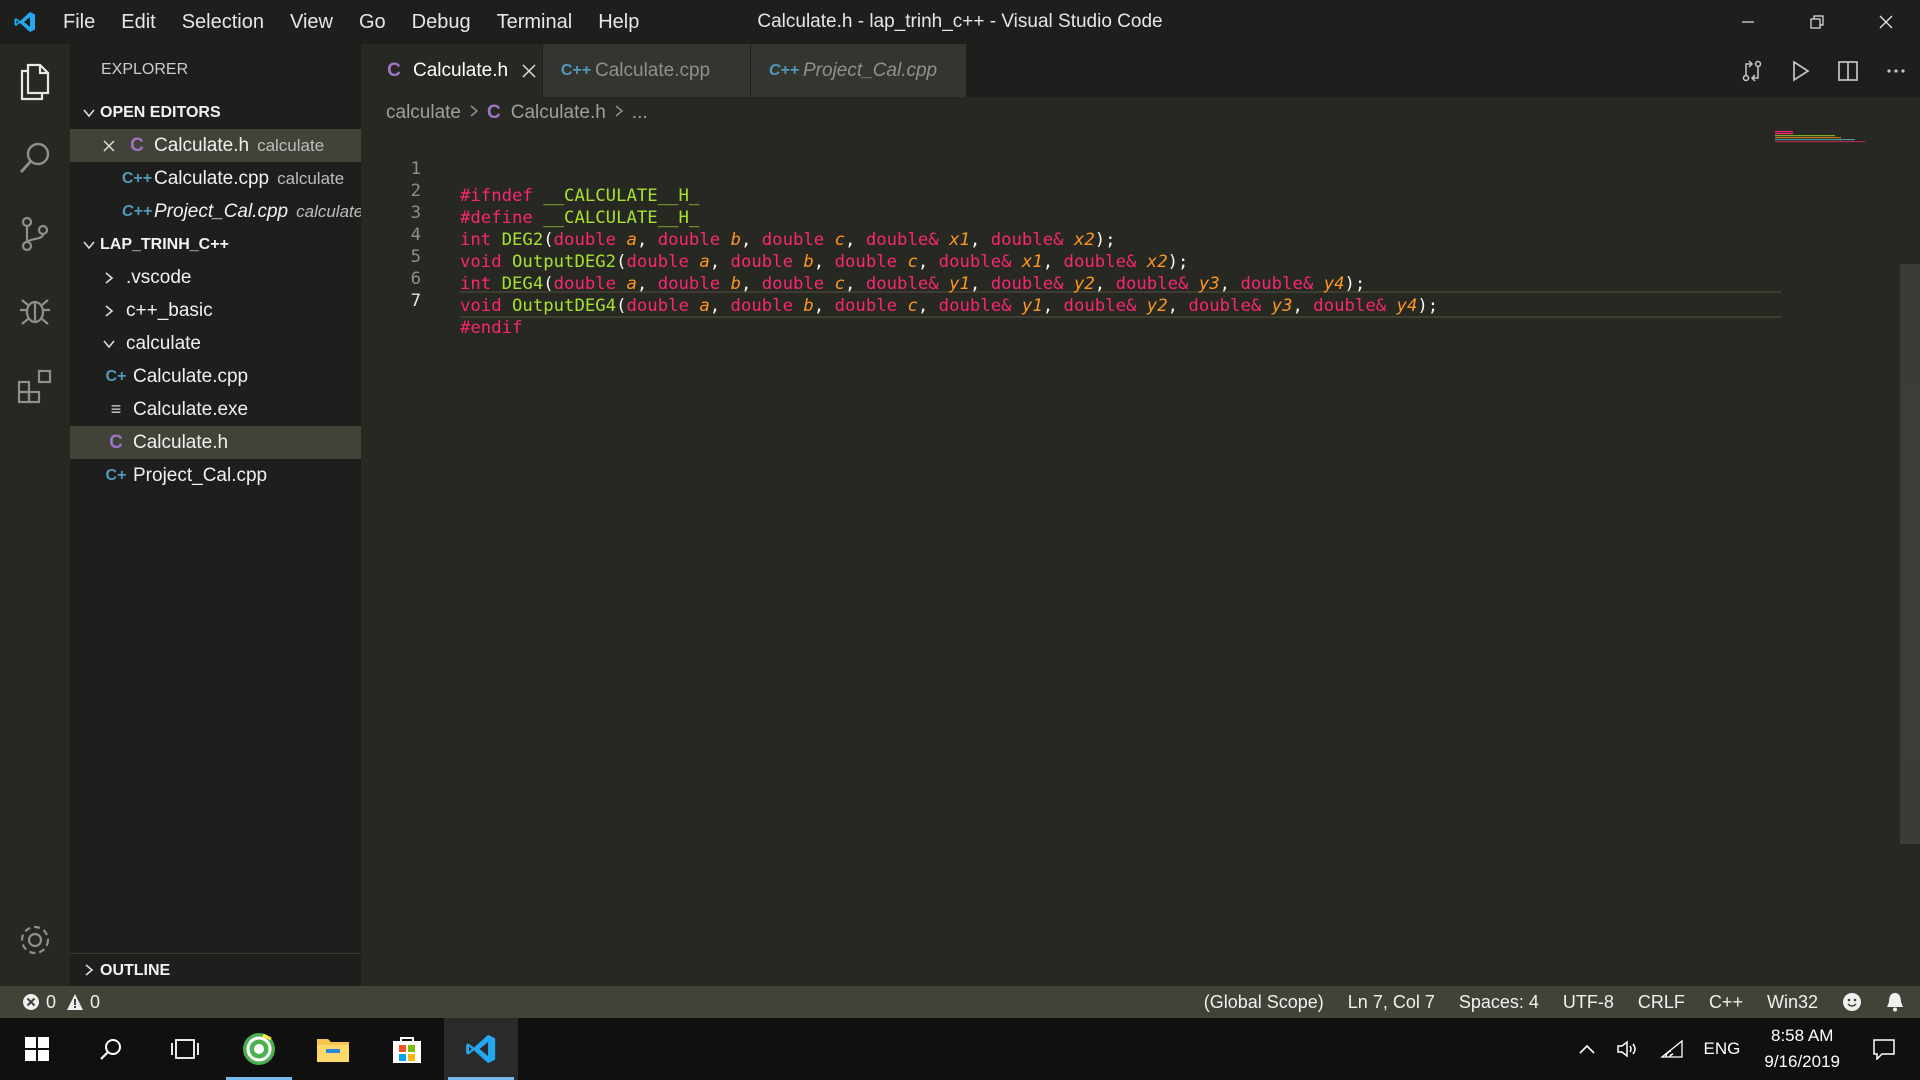 The width and height of the screenshot is (1920, 1080). Describe the element at coordinates (1391, 1002) in the screenshot. I see `cursor-position: Ln 7, Col 7` at that location.